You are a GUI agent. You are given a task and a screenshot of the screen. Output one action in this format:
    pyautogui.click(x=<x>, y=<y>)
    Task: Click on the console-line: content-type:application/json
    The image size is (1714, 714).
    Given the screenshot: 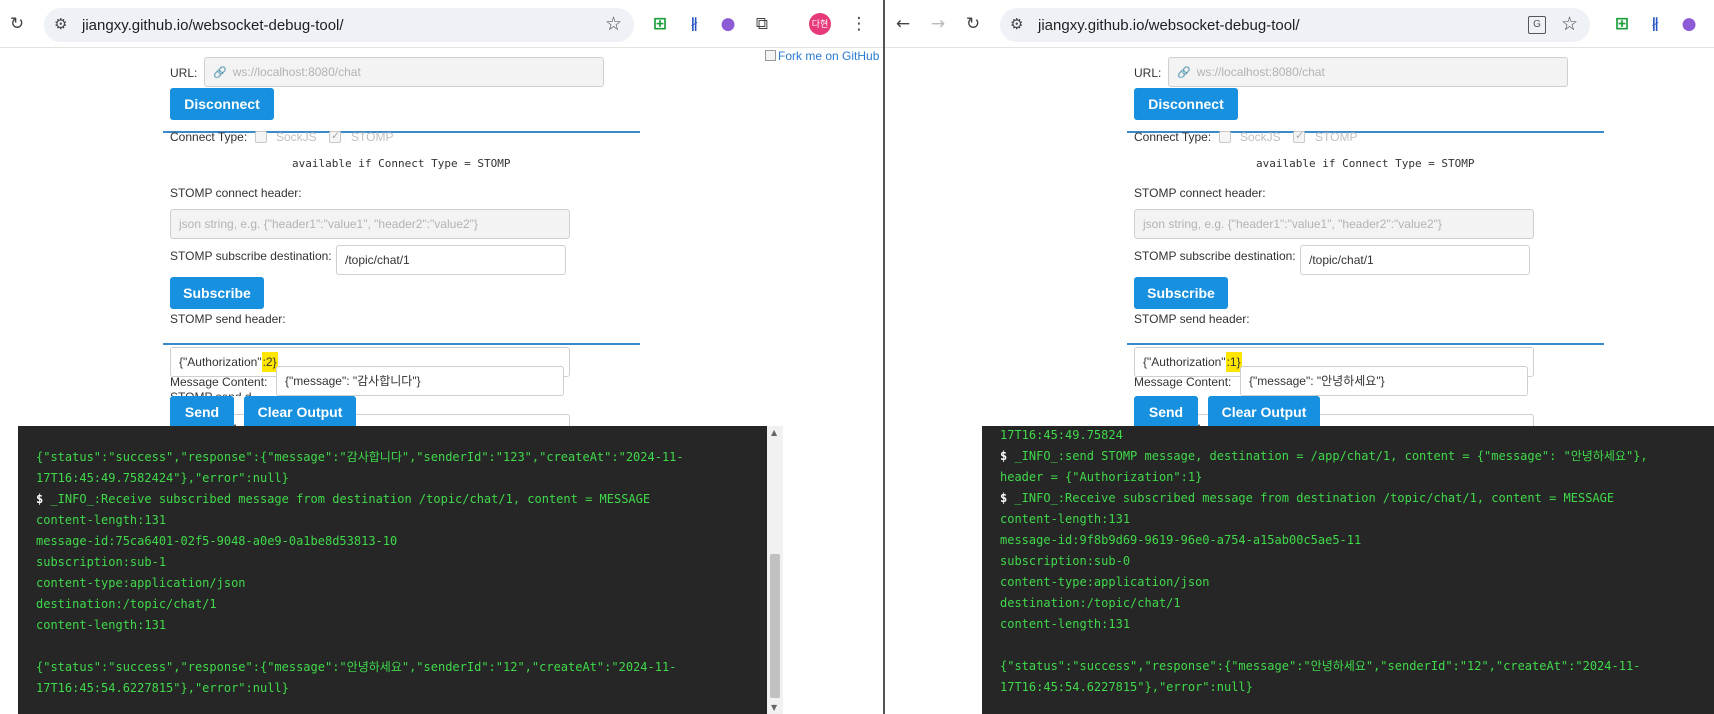 What is the action you would take?
    pyautogui.click(x=141, y=583)
    